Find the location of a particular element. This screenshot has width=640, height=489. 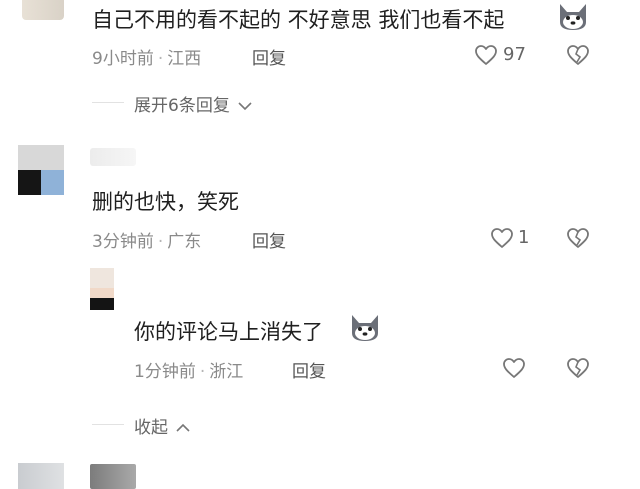

chevron-up-icon is located at coordinates (183, 428).